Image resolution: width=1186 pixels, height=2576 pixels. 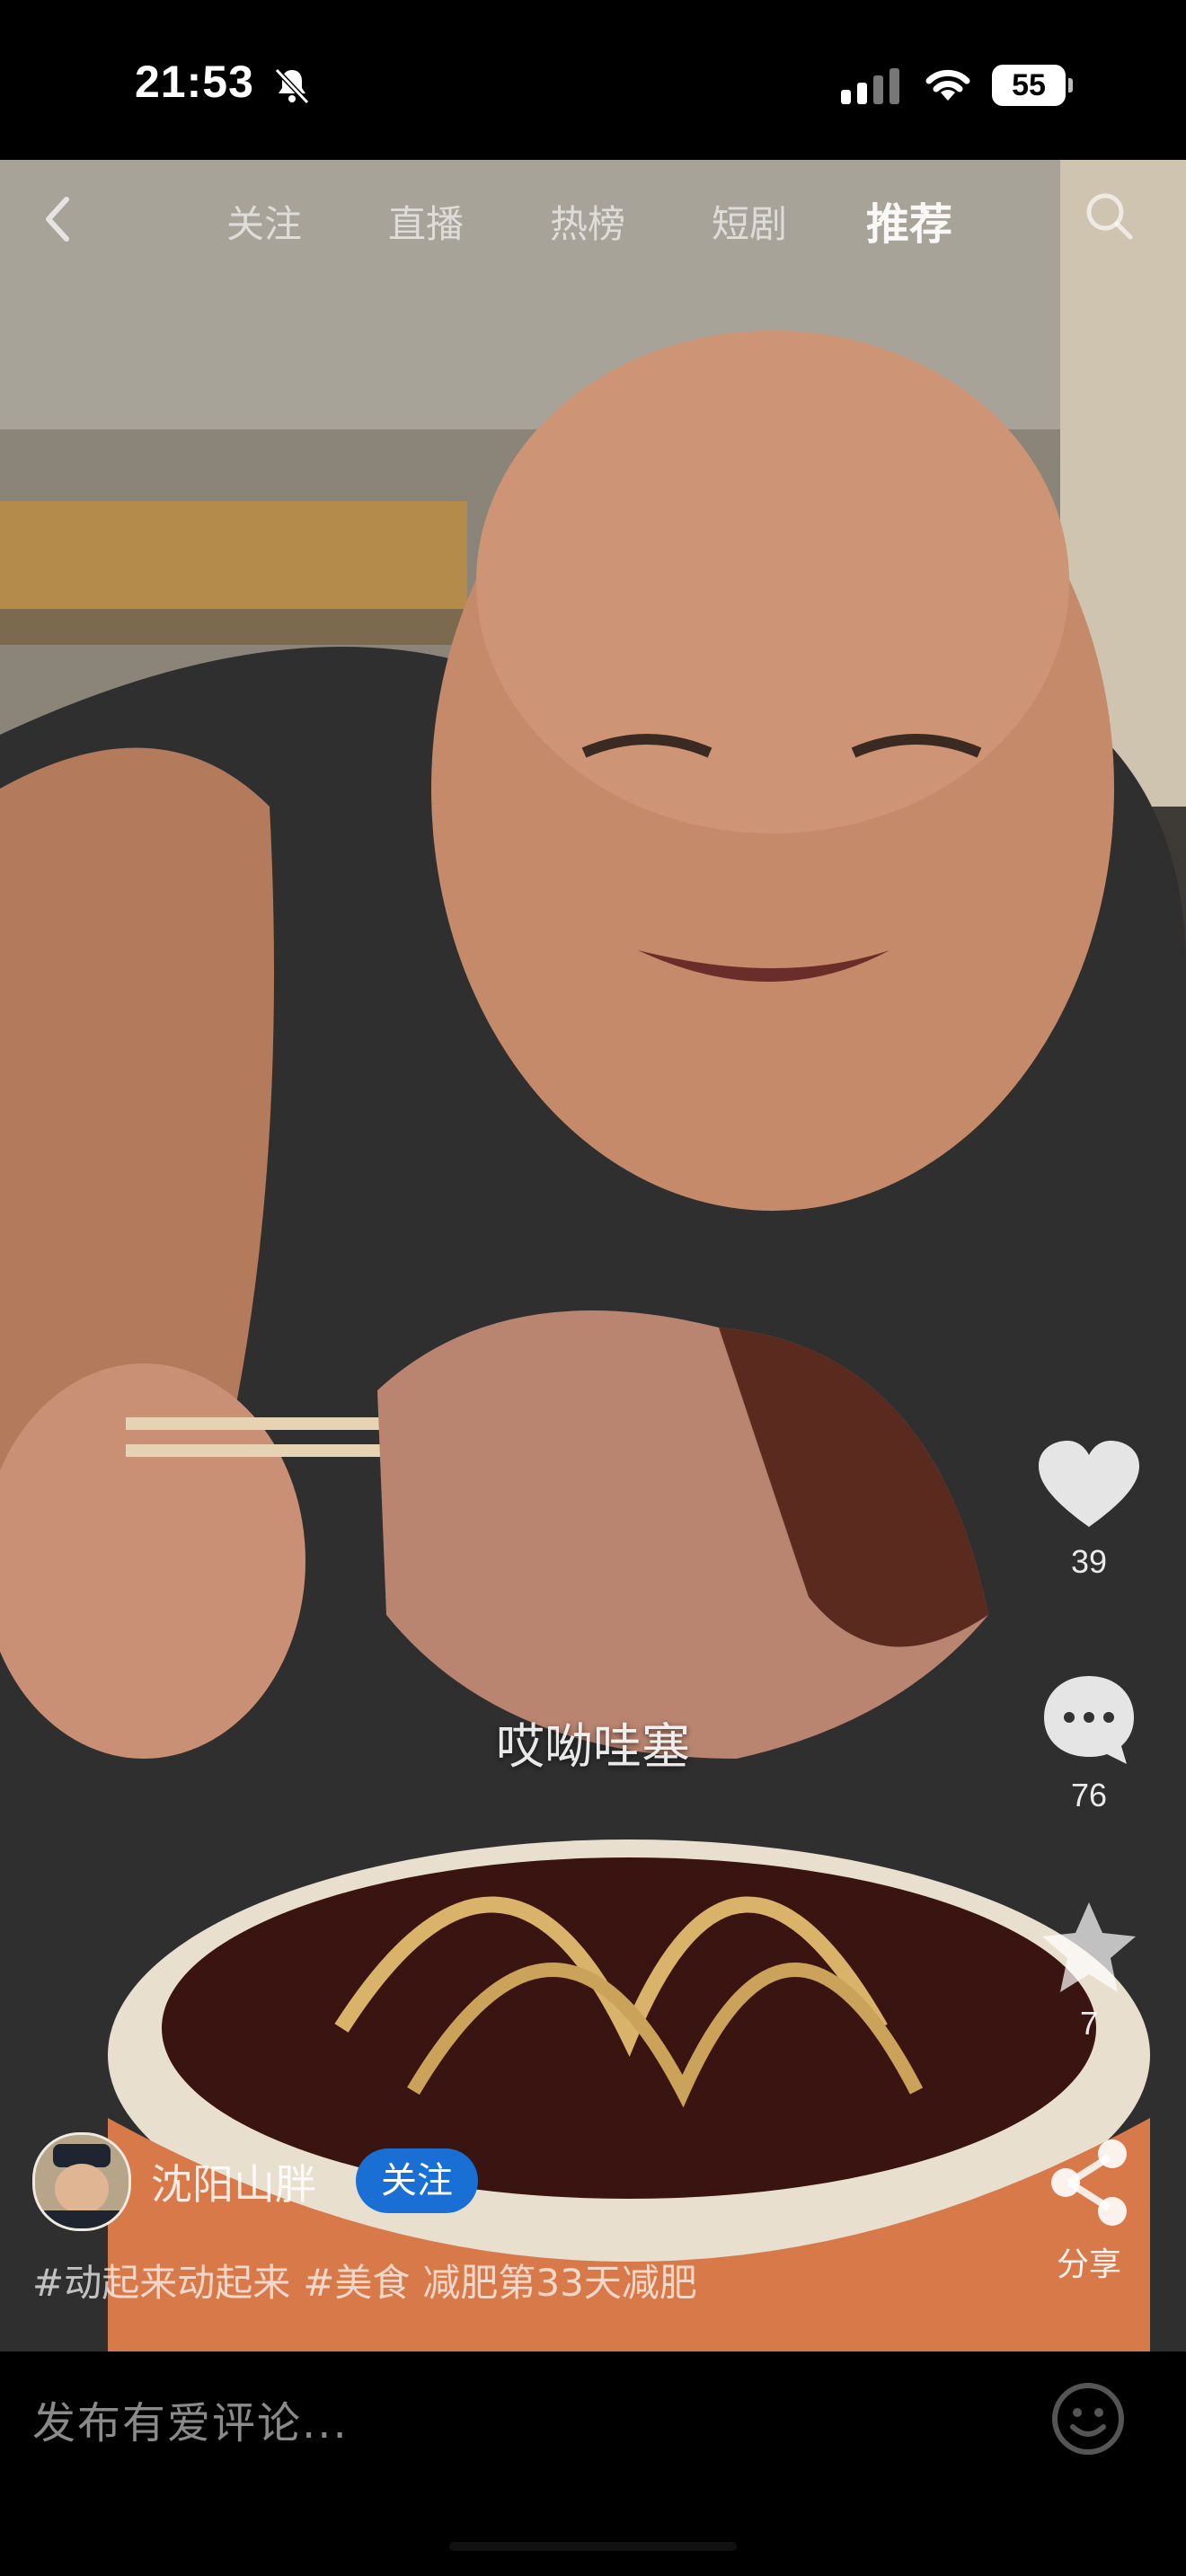 I want to click on tab-following: 关注, so click(x=264, y=221).